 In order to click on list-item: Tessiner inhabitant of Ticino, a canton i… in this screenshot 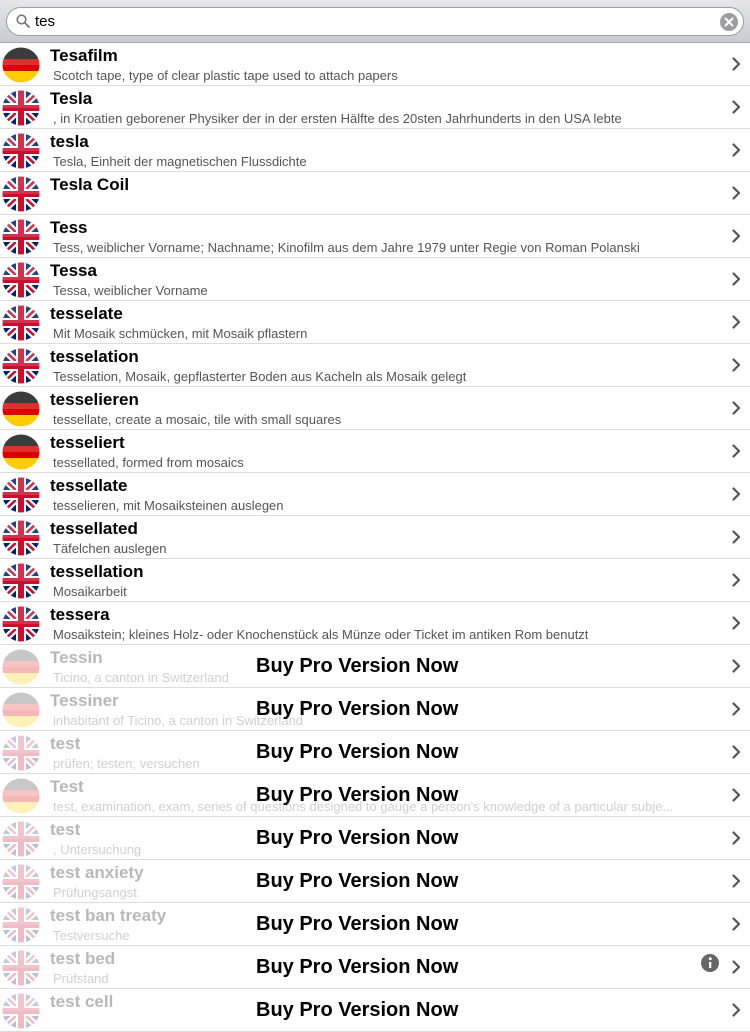, I will do `click(375, 709)`.